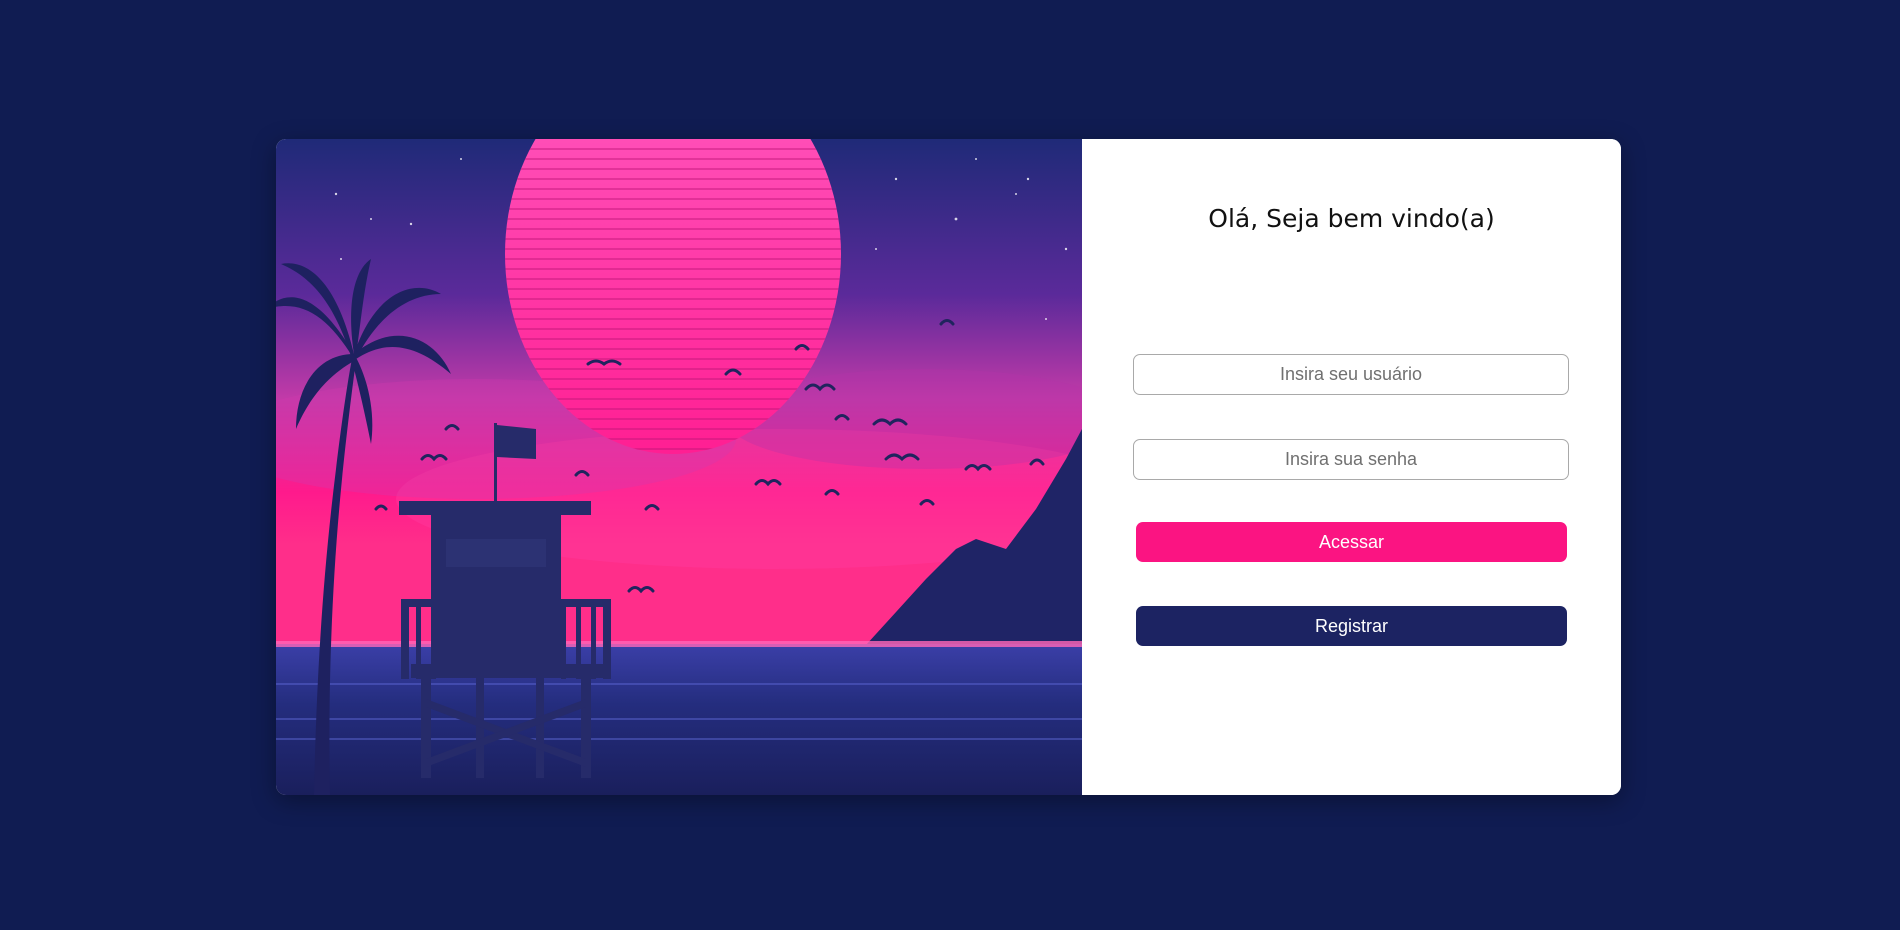  What do you see at coordinates (1351, 374) in the screenshot?
I see `username-input` at bounding box center [1351, 374].